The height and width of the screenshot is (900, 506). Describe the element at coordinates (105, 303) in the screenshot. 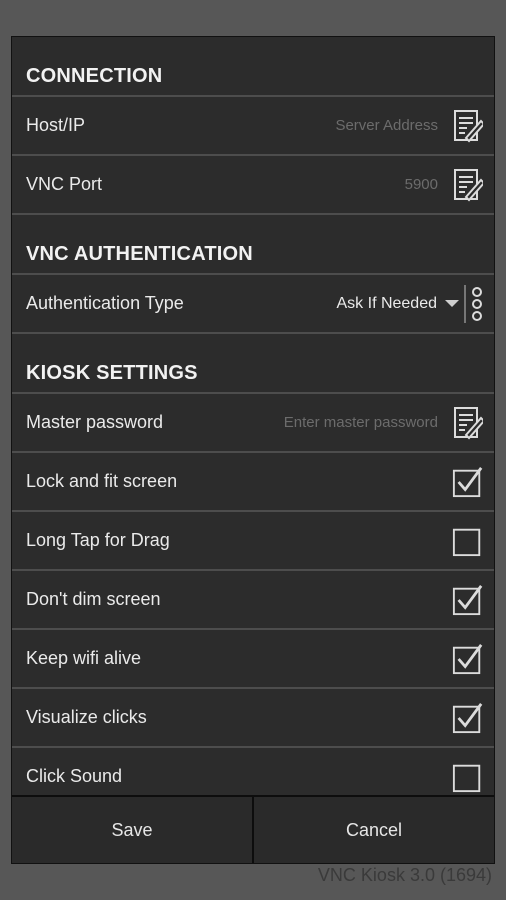

I see `auth-type-label: Authentication Type` at that location.